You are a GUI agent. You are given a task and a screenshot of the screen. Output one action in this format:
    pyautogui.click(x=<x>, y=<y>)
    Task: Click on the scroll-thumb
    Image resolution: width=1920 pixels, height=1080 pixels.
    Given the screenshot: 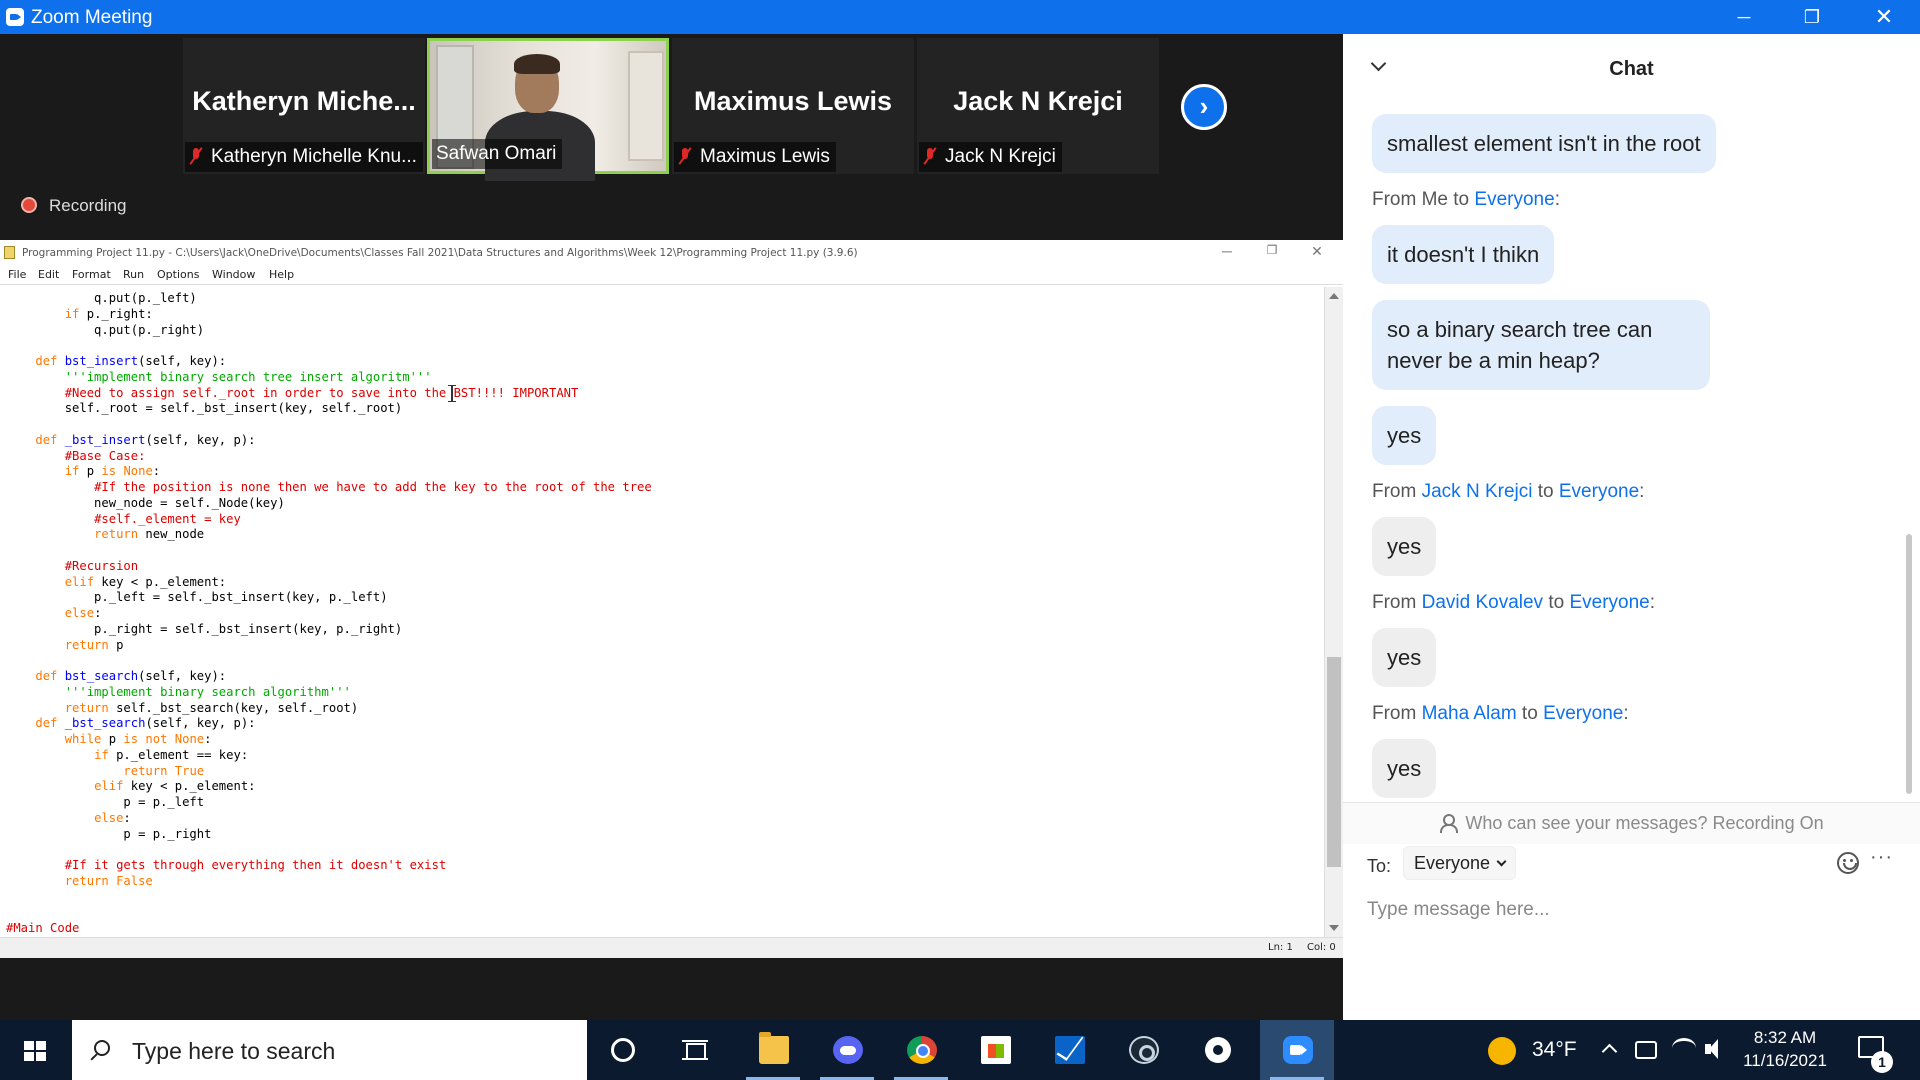 What is the action you would take?
    pyautogui.click(x=1334, y=762)
    